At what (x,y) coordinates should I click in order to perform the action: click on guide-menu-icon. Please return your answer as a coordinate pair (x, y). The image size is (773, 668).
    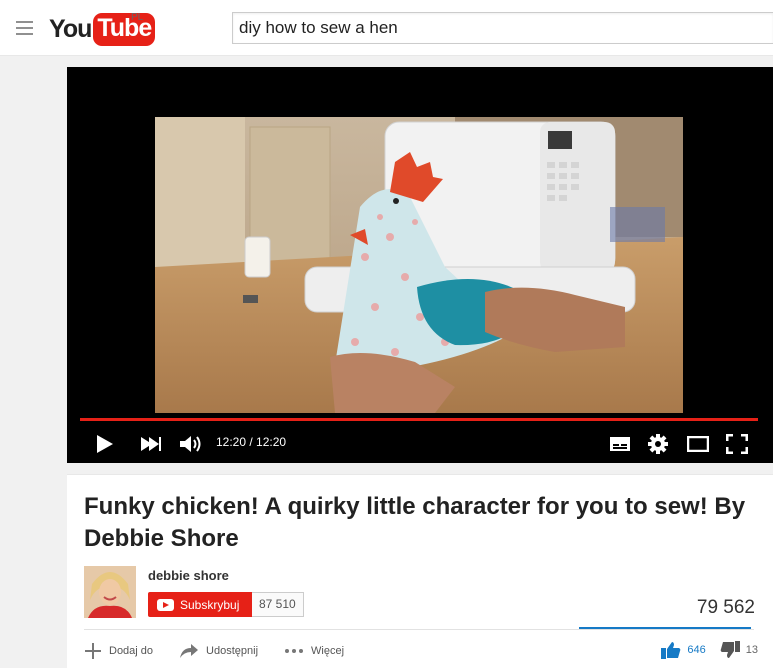
    Looking at the image, I should click on (24, 28).